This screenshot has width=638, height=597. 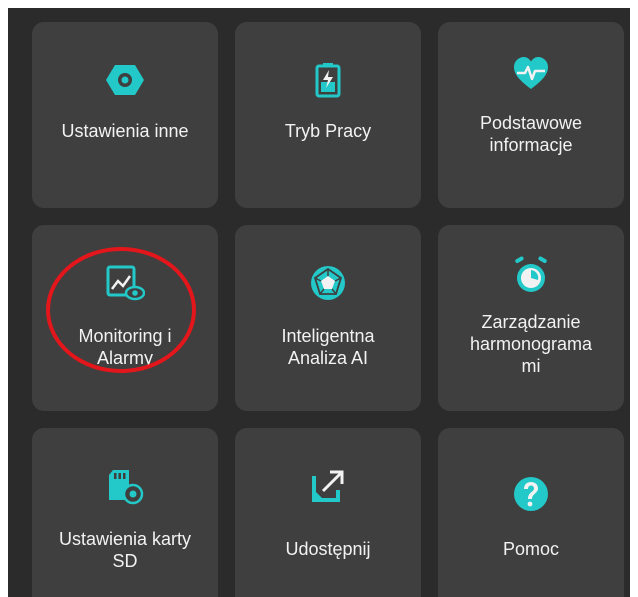 I want to click on tile-label: Zarządzanie harmonograma mi, so click(x=531, y=344).